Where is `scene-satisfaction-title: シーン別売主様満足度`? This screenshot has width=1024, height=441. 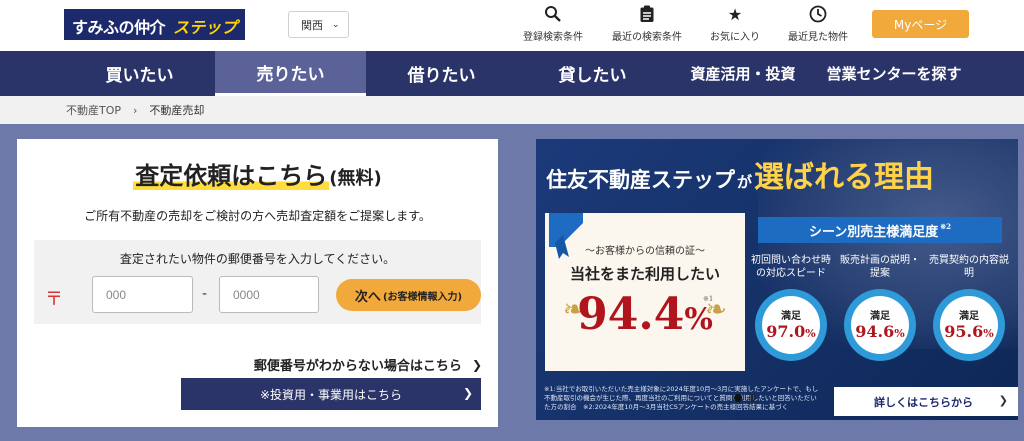 scene-satisfaction-title: シーン別売主様満足度 is located at coordinates (873, 232).